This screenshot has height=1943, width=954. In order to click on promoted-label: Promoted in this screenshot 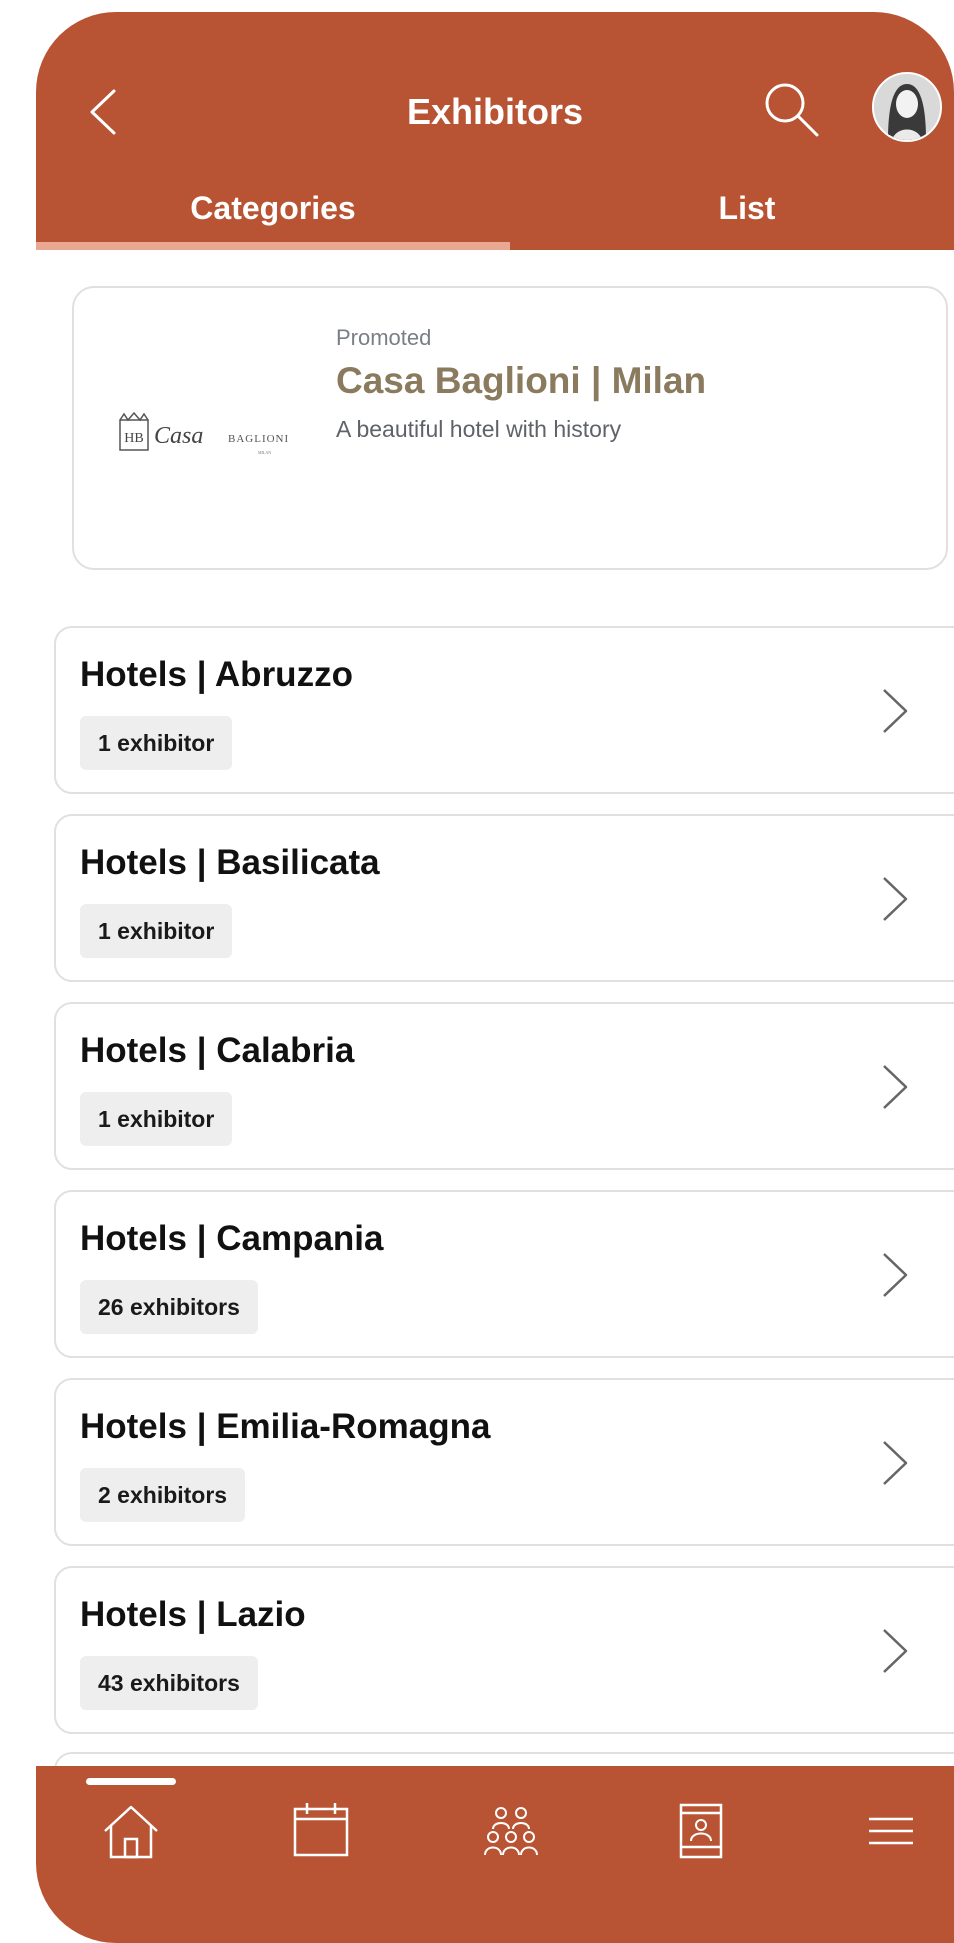, I will do `click(384, 337)`.